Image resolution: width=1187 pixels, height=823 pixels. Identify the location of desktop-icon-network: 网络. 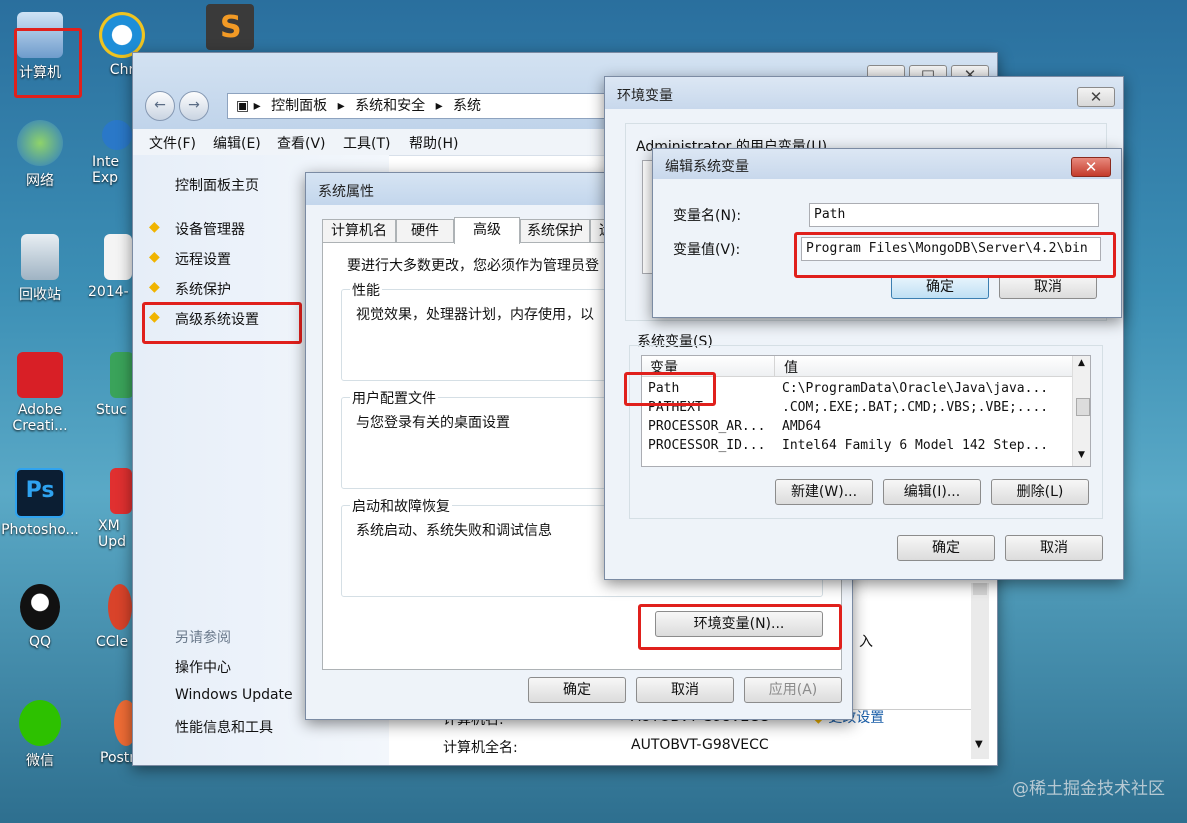
(40, 155).